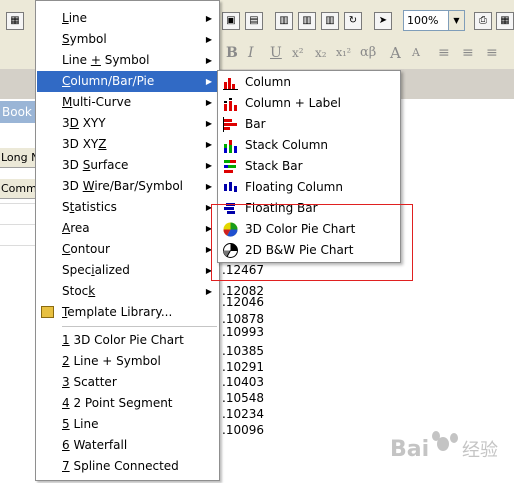  Describe the element at coordinates (127, 403) in the screenshot. I see `recent-item-4: 4 2 Point Segment` at that location.